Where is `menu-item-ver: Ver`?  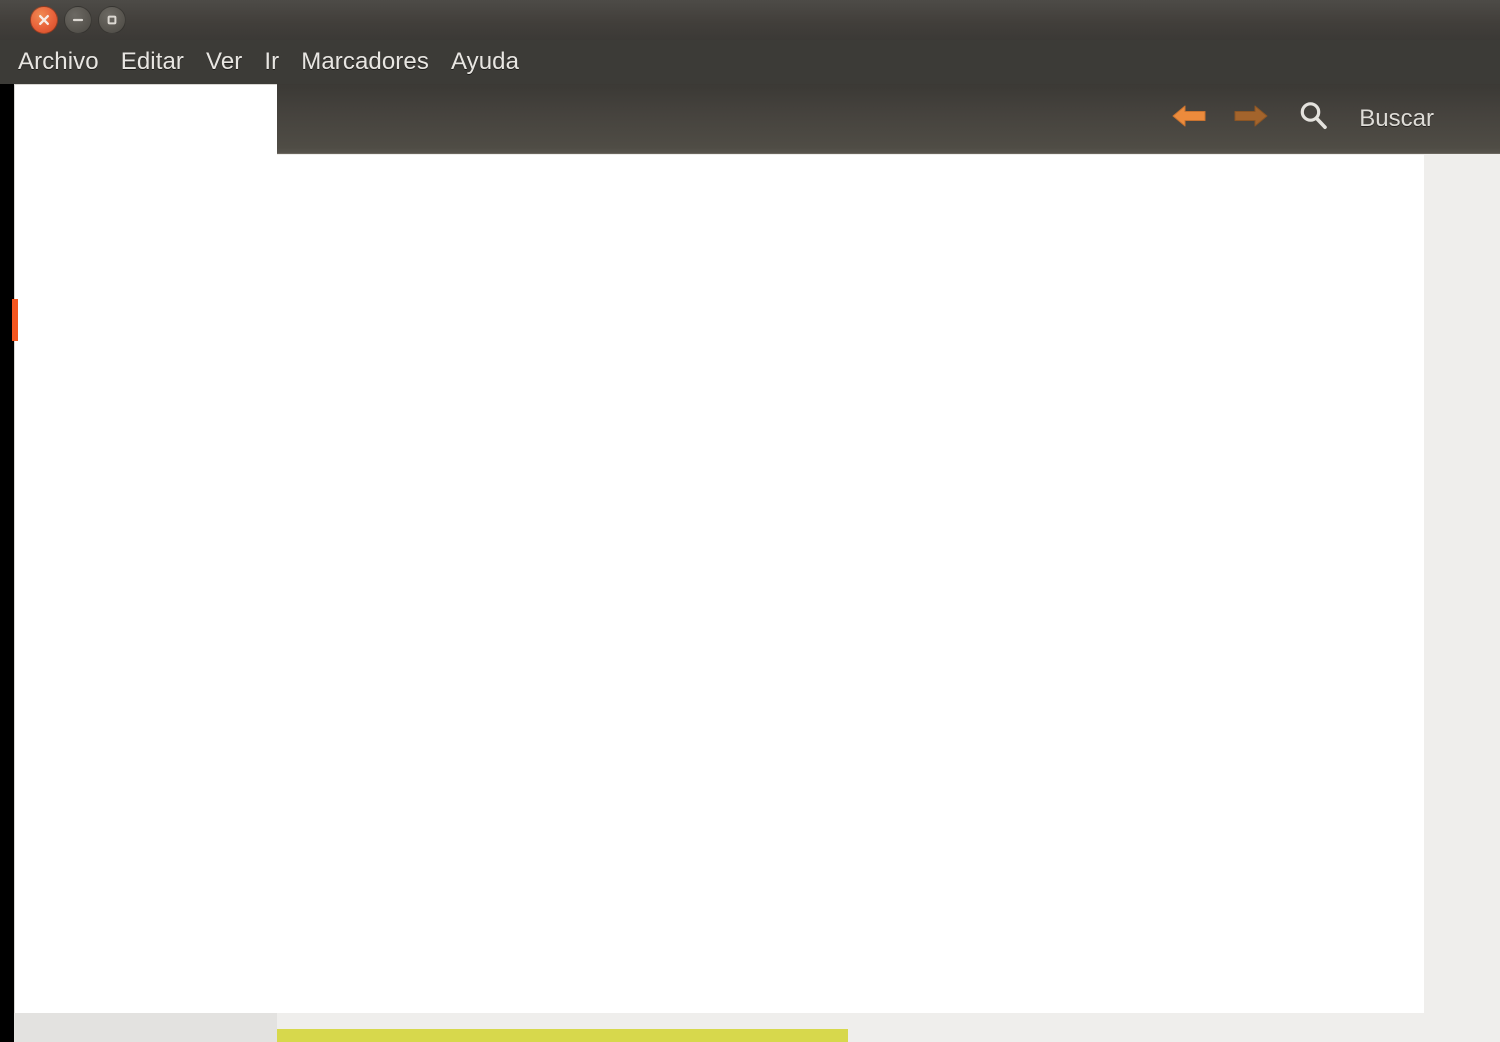
menu-item-ver: Ver is located at coordinates (224, 62).